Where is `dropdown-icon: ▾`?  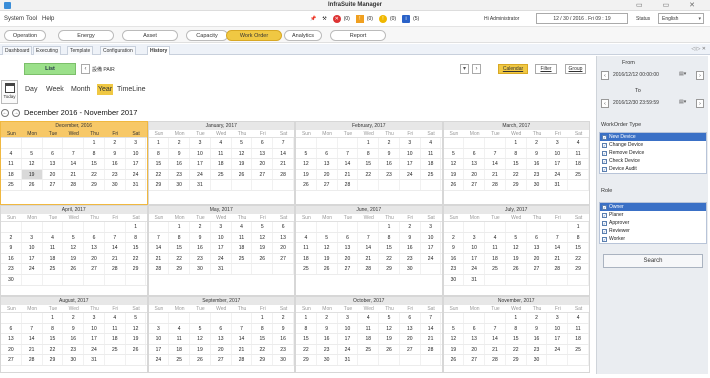
dropdown-icon: ▾ is located at coordinates (464, 69).